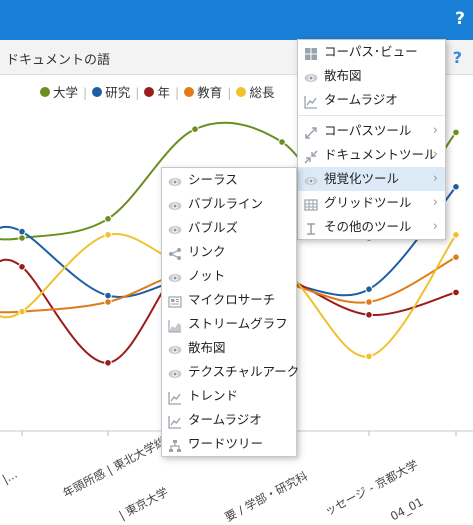 The width and height of the screenshot is (473, 525). What do you see at coordinates (244, 371) in the screenshot?
I see `menu-item-label: テクスチャルアーク` at bounding box center [244, 371].